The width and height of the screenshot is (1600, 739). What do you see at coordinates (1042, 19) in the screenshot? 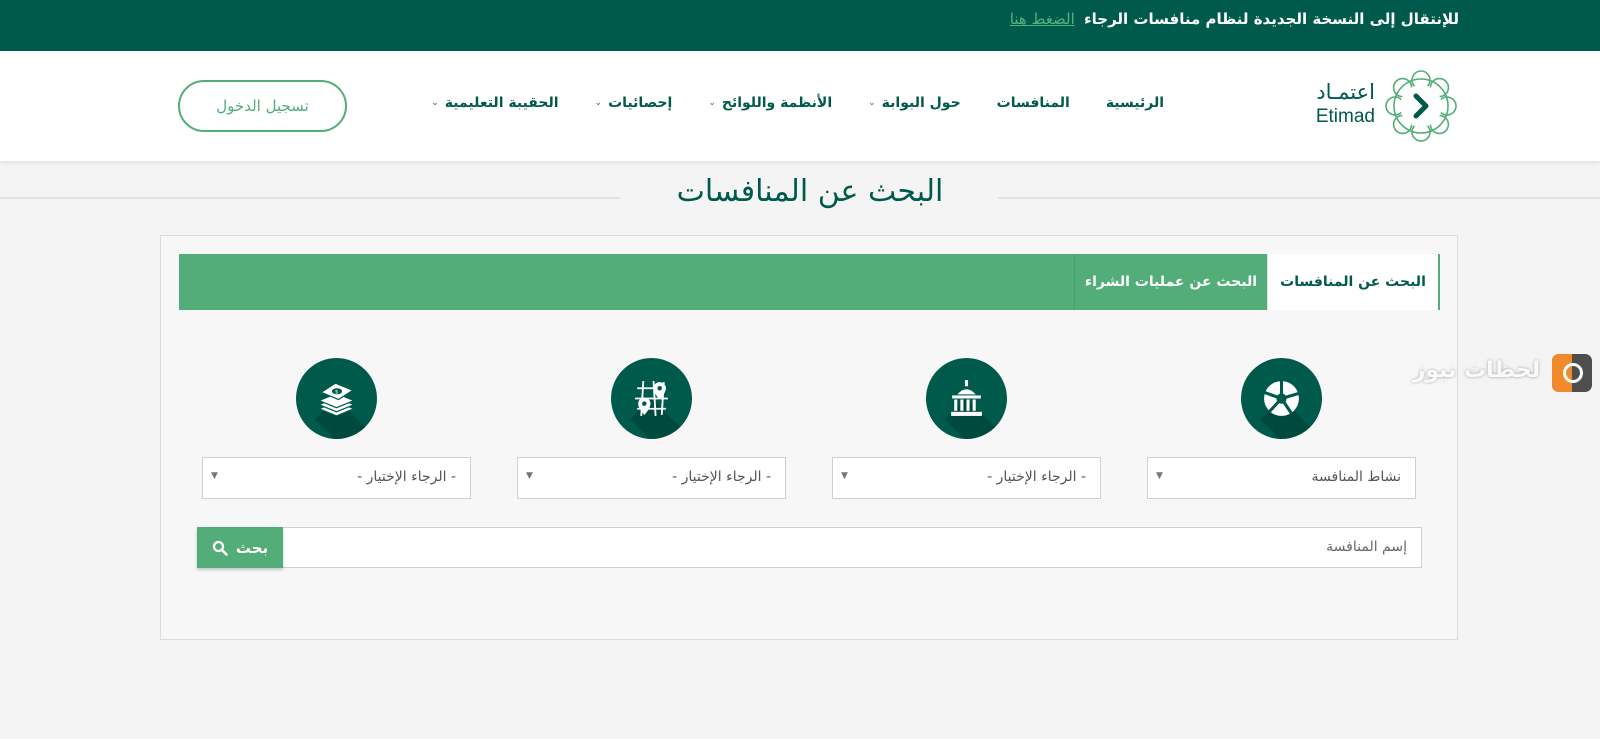
I see `announcement-link: الضغط هنا` at bounding box center [1042, 19].